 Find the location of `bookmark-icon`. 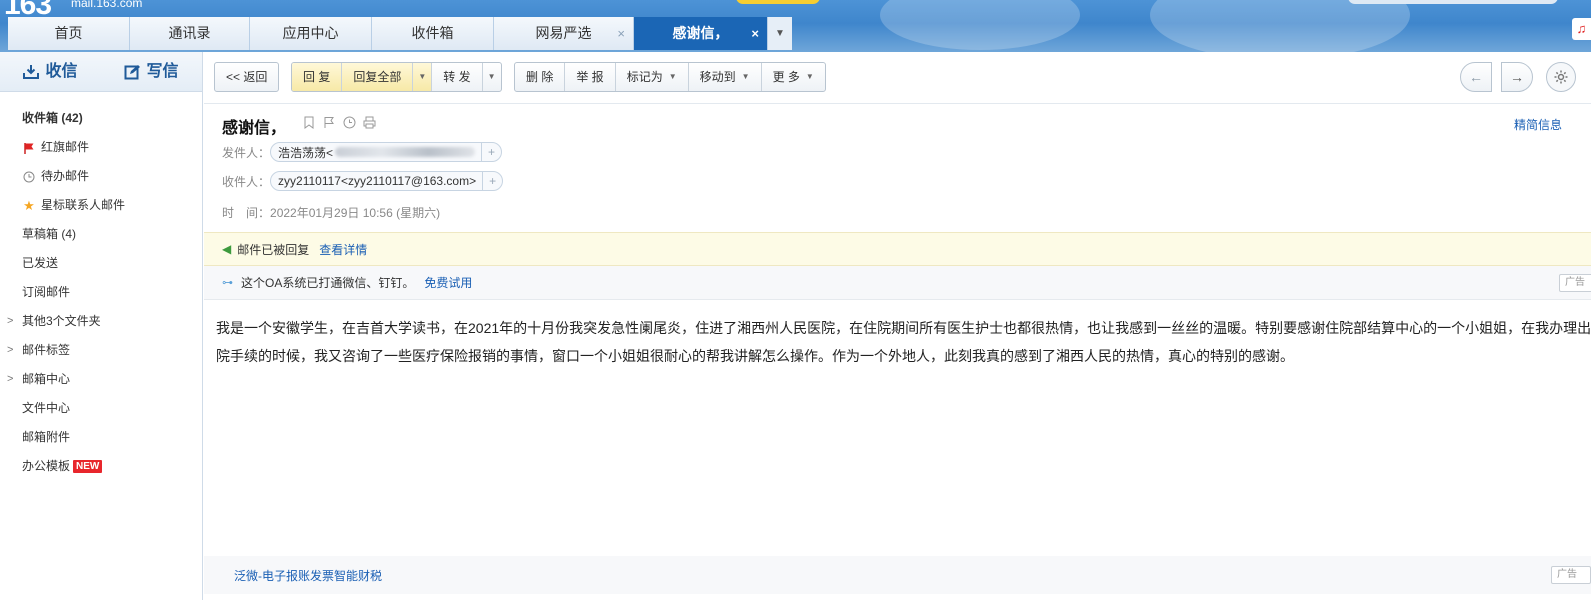

bookmark-icon is located at coordinates (309, 122).